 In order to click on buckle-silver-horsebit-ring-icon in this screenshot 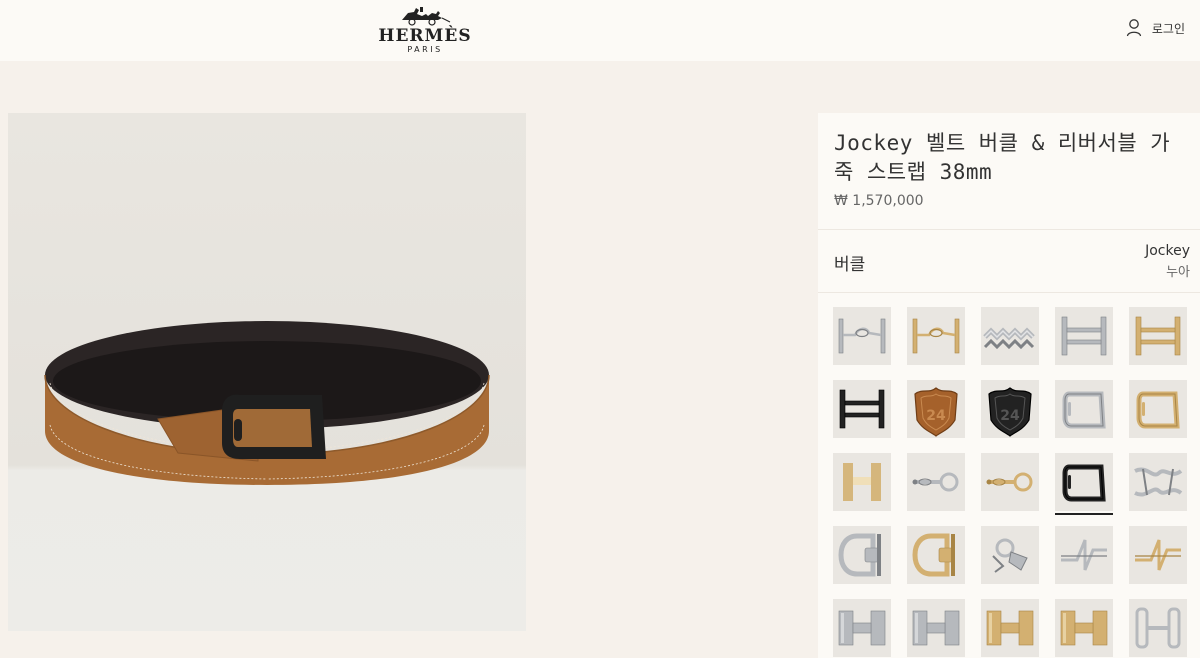, I will do `click(935, 482)`.